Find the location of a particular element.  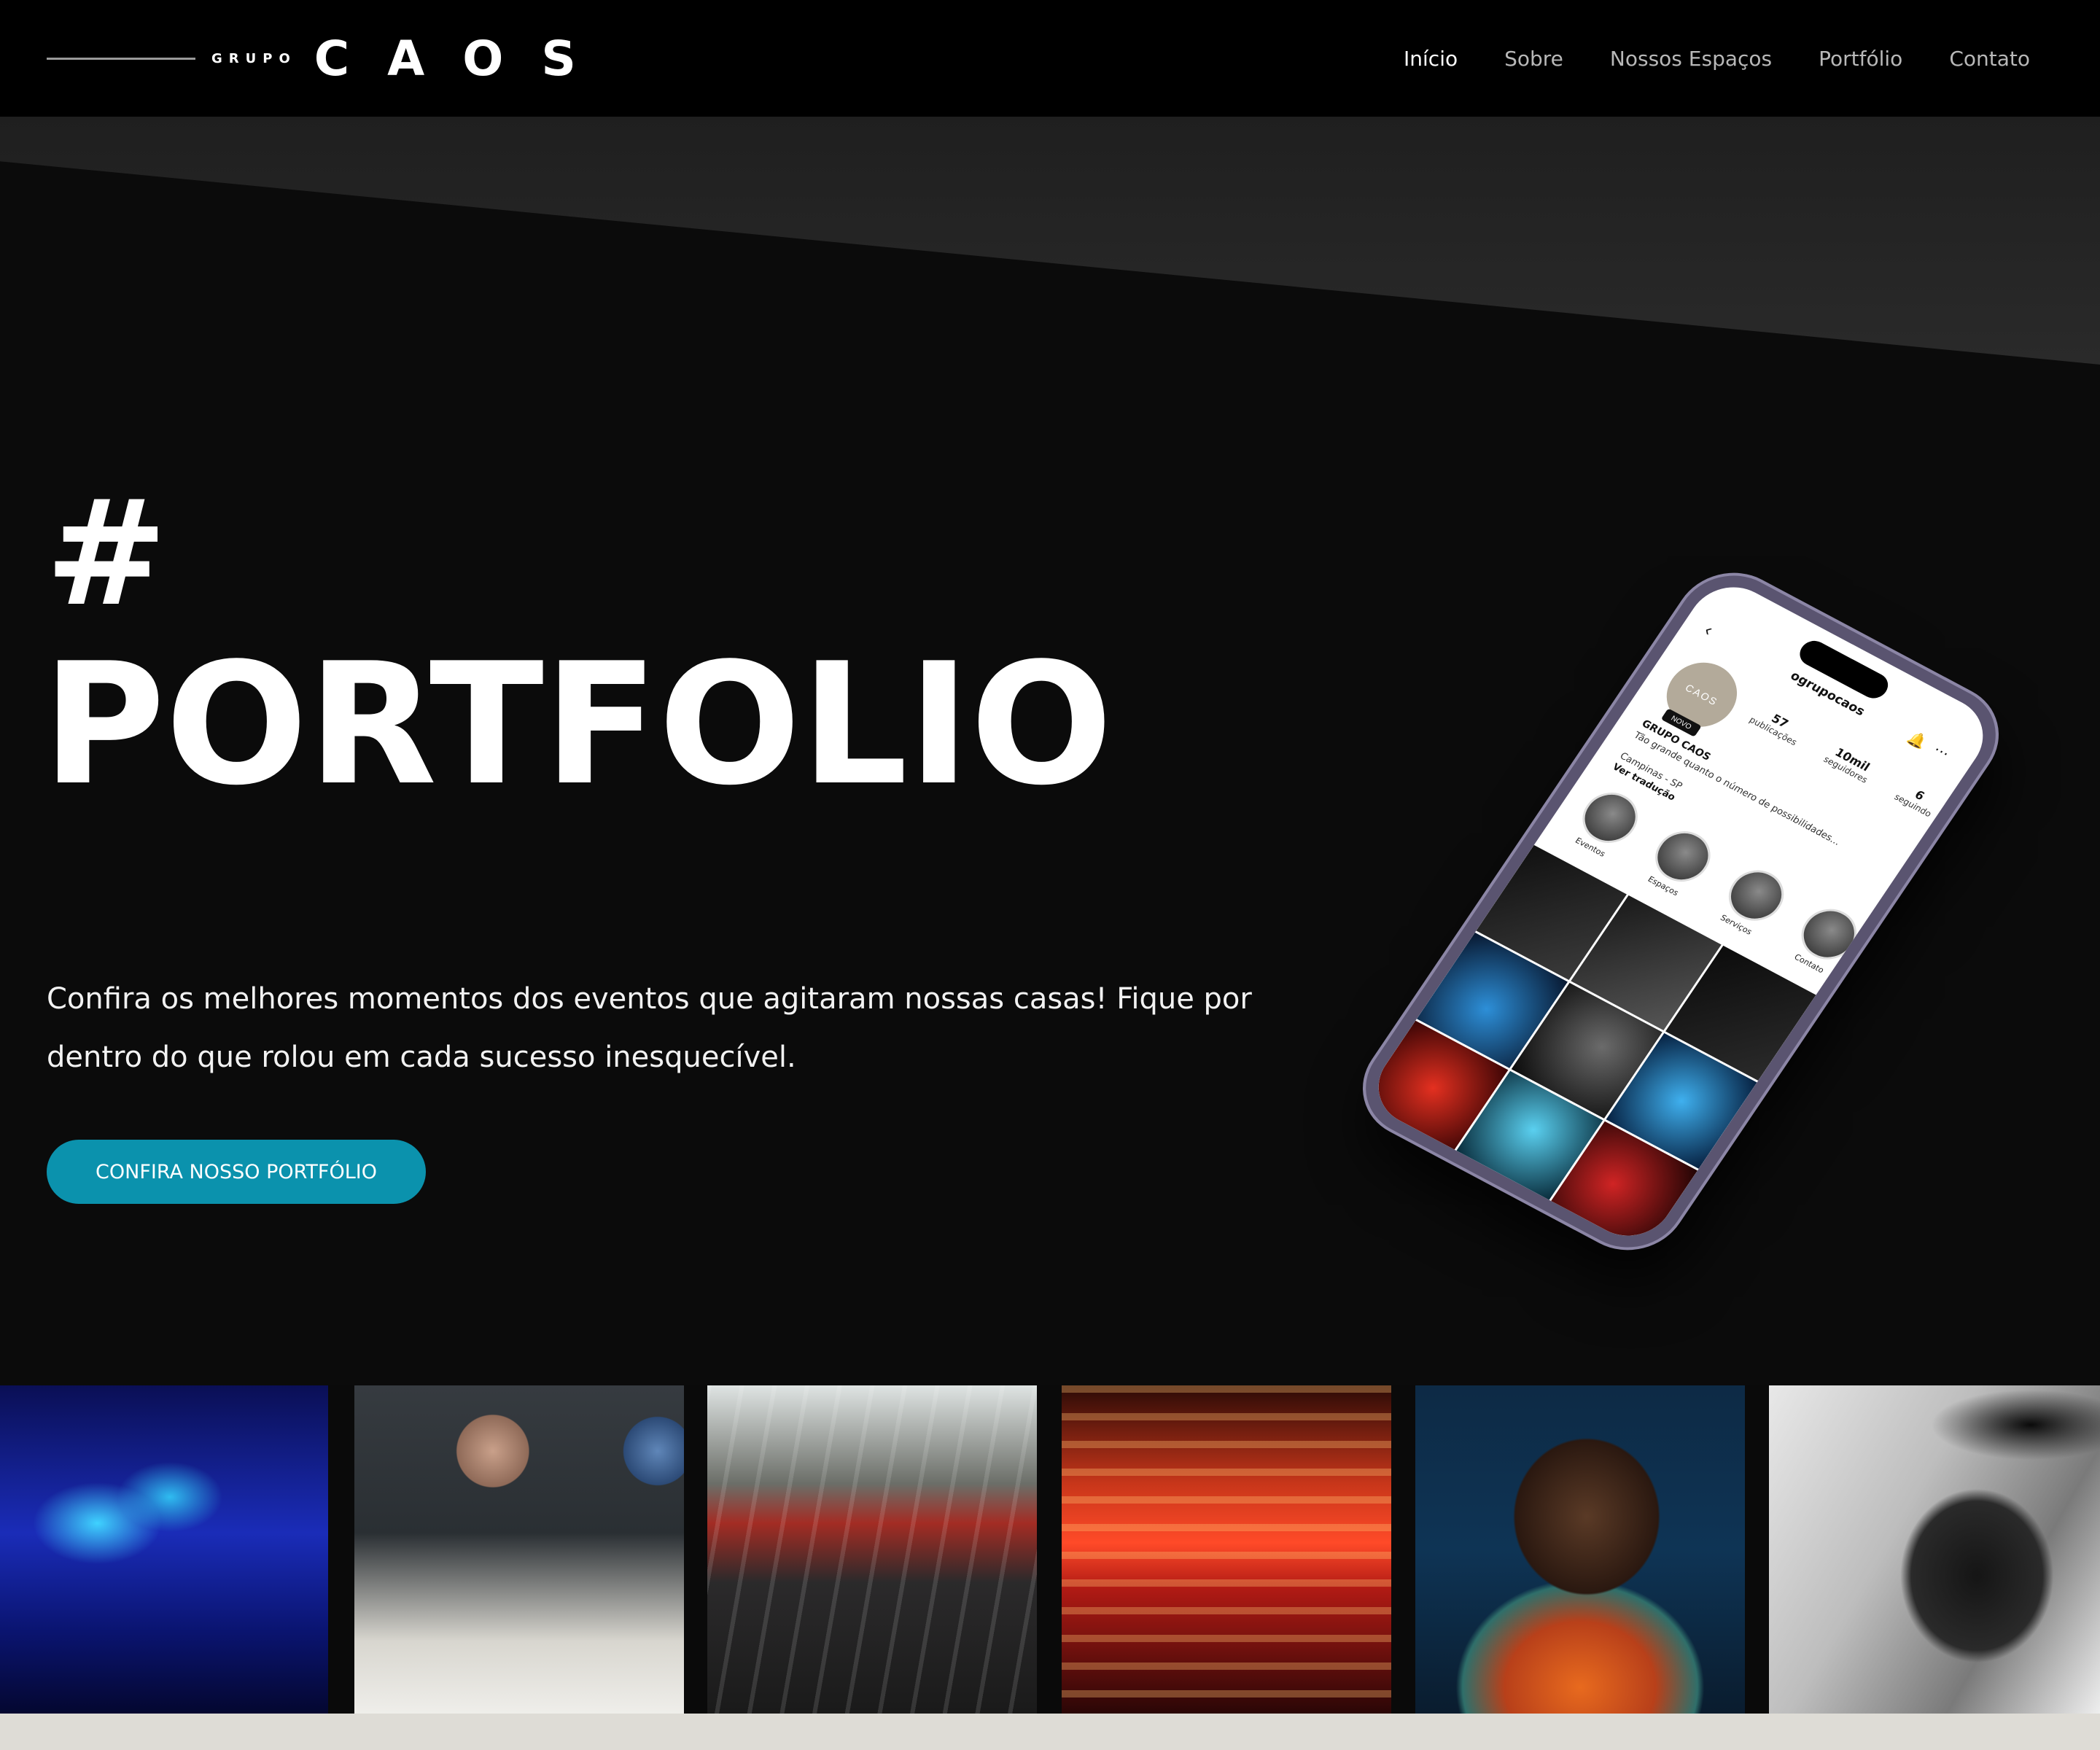

hero-hash-symbol: # is located at coordinates (106, 554).